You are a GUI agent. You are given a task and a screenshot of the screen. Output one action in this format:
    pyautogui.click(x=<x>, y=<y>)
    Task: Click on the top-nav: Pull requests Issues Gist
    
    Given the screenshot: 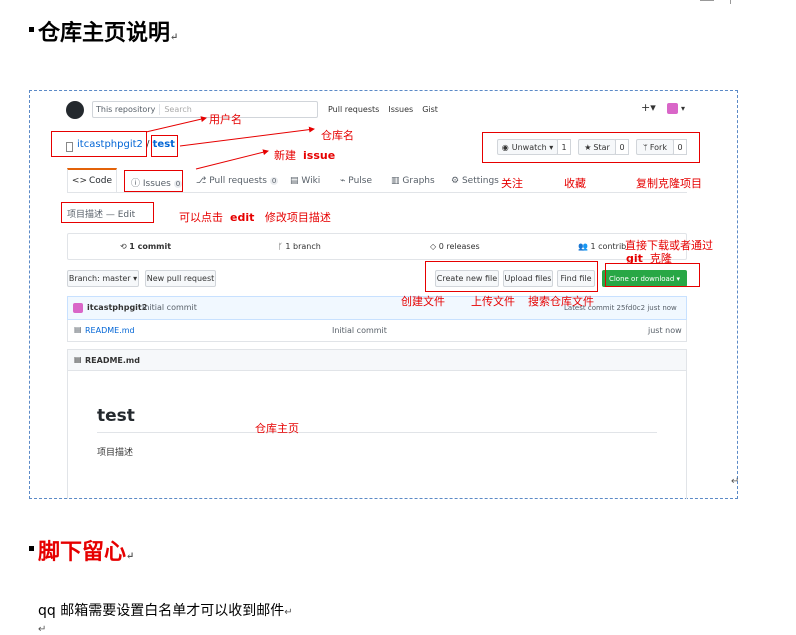 What is the action you would take?
    pyautogui.click(x=383, y=109)
    